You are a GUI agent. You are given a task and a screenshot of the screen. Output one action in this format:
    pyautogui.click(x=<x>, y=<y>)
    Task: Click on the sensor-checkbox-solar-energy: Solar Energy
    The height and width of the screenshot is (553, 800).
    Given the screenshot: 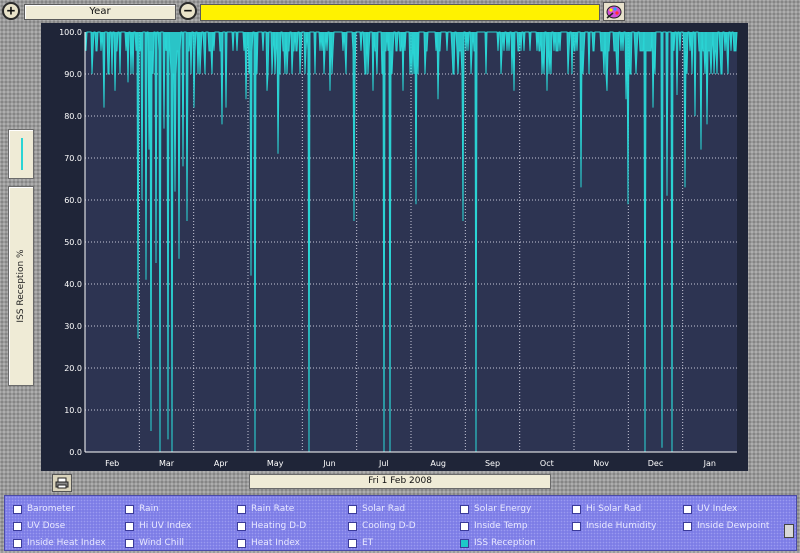 What is the action you would take?
    pyautogui.click(x=495, y=509)
    